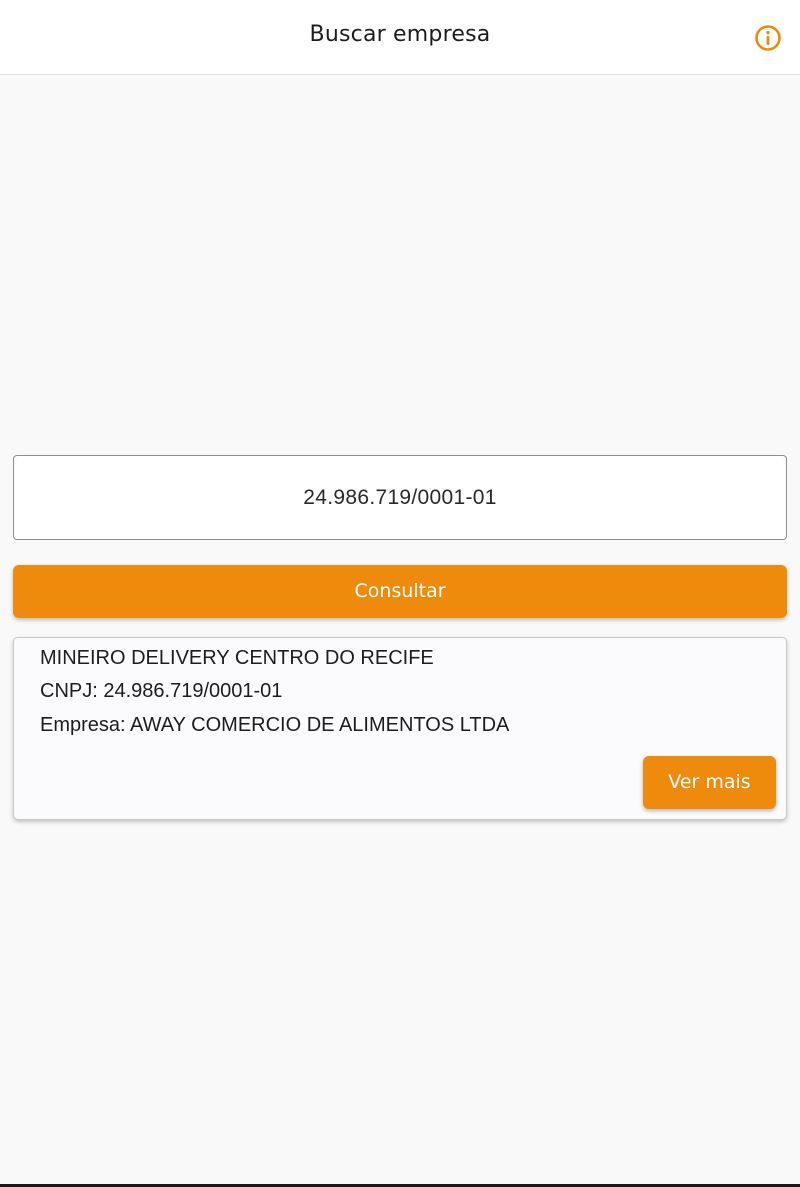 This screenshot has width=800, height=1187. I want to click on cnpj-search-input, so click(400, 497).